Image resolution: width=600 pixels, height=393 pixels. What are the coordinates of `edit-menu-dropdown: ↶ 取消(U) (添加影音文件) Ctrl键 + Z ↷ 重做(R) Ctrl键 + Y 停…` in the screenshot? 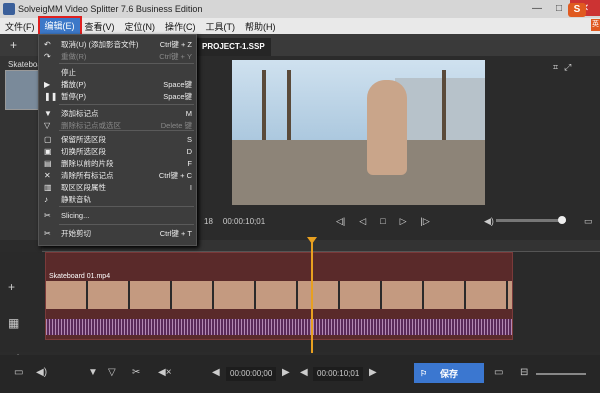 It's located at (117, 140).